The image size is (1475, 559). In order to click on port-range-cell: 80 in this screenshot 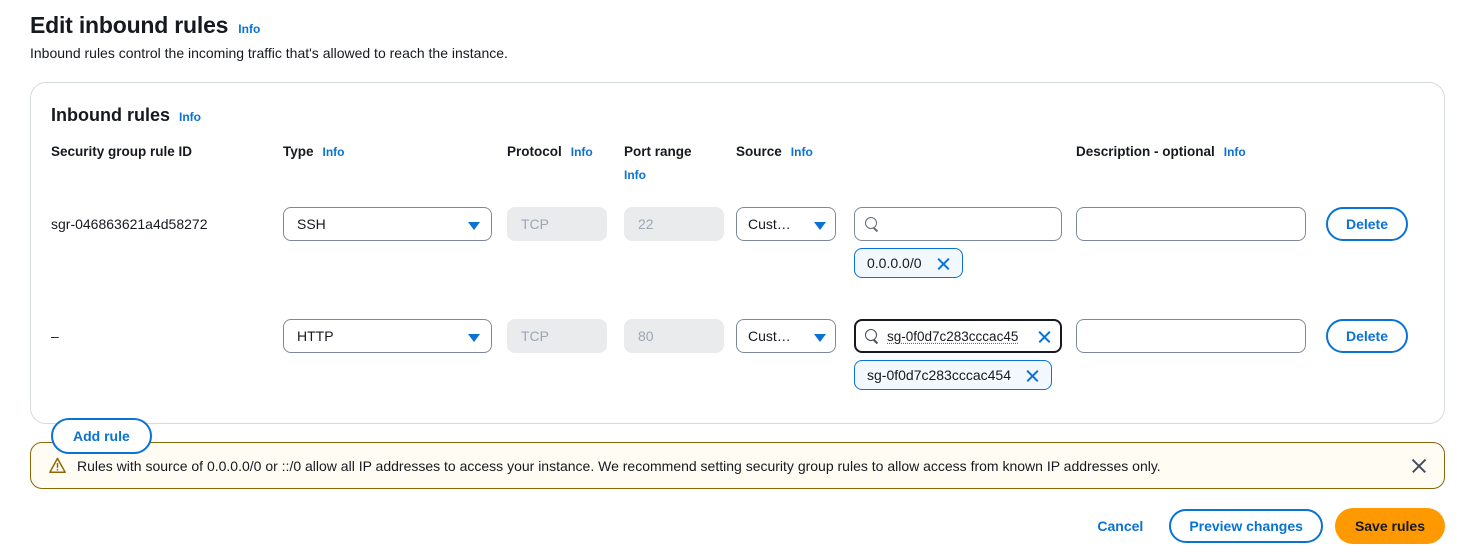, I will do `click(680, 336)`.